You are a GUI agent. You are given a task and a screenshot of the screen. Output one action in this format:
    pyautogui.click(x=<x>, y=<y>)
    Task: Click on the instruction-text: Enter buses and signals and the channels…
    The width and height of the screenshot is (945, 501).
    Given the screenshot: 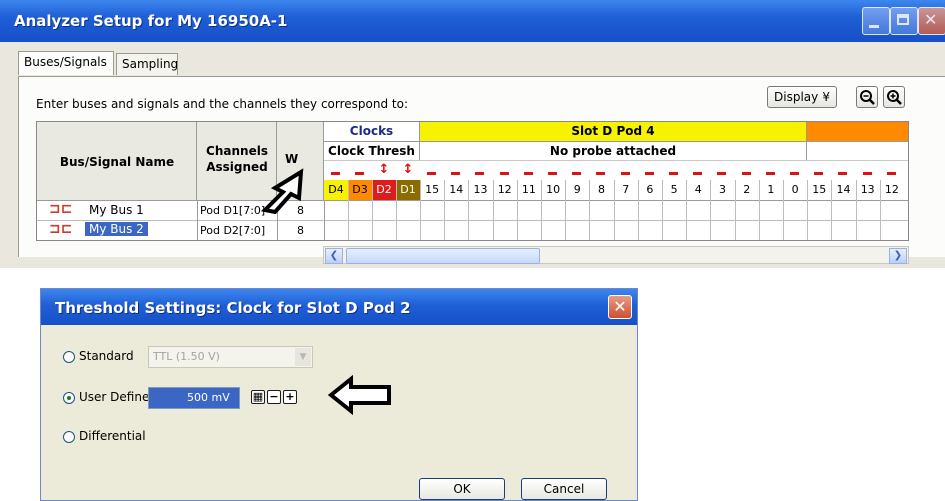 What is the action you would take?
    pyautogui.click(x=222, y=104)
    